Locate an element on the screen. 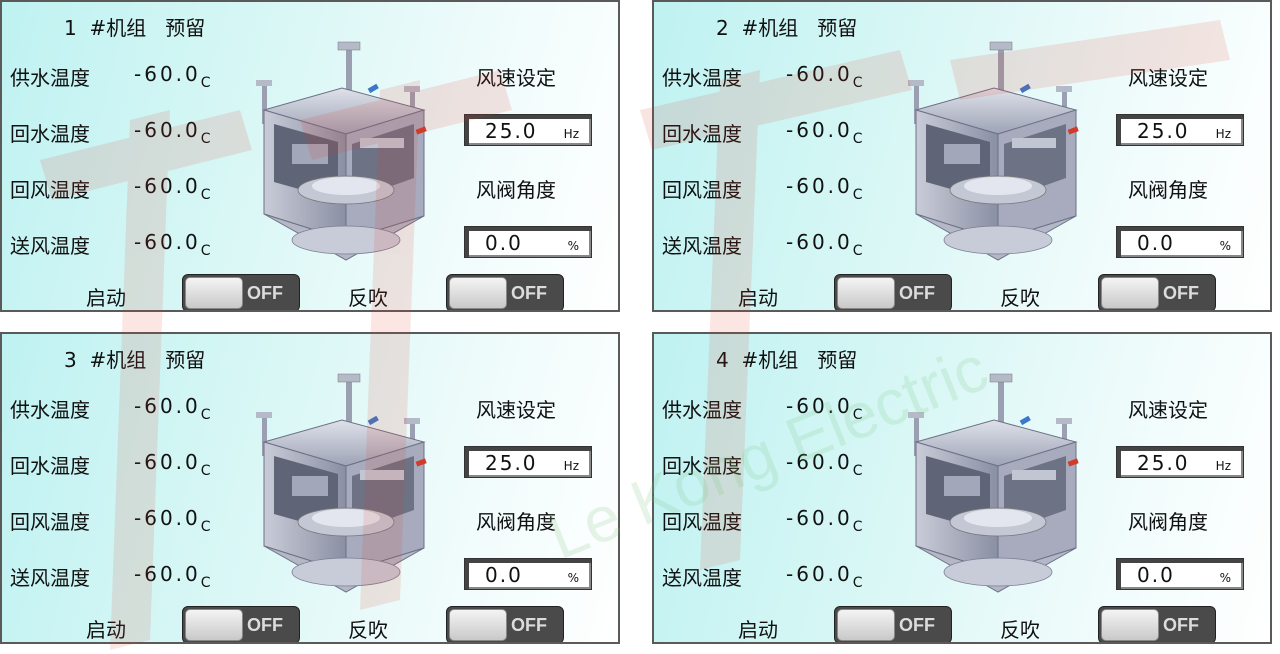  unit-title: 2 #机组 预留 is located at coordinates (787, 28).